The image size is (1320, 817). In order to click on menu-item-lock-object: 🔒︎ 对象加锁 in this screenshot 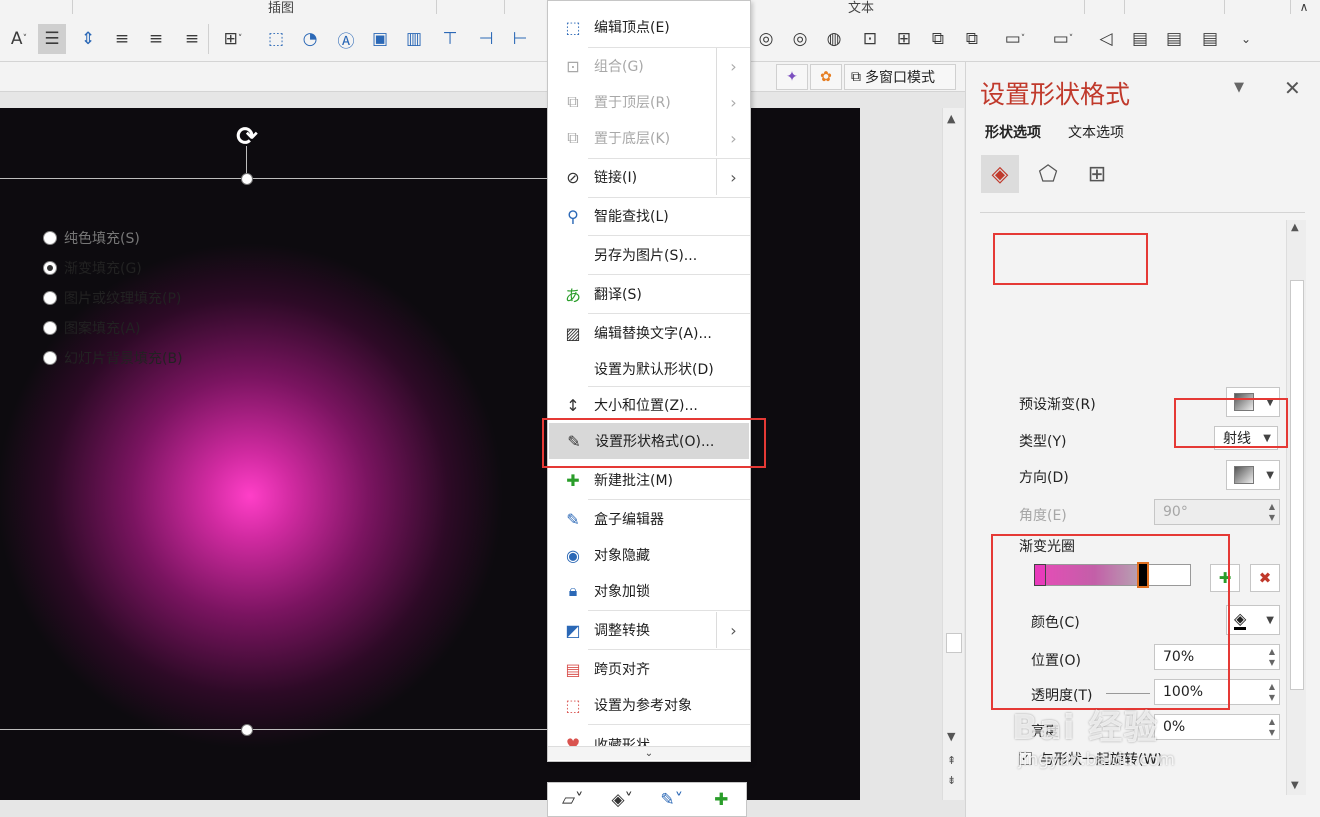, I will do `click(649, 591)`.